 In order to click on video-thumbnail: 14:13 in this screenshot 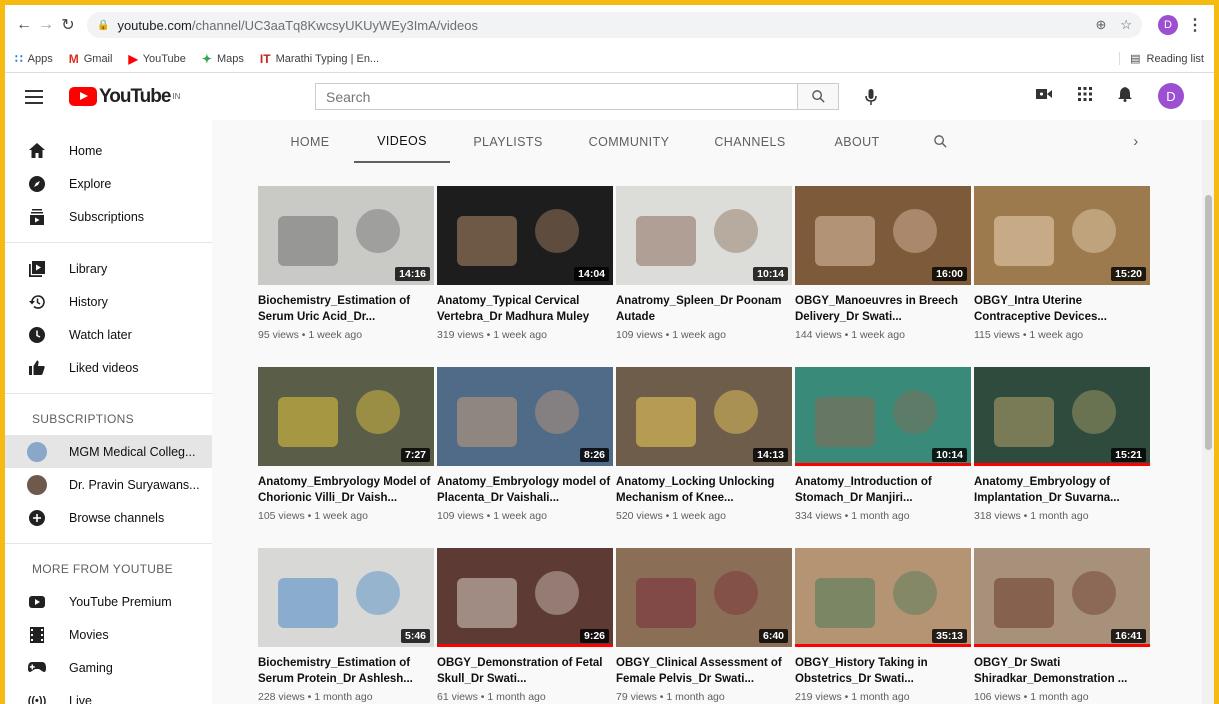, I will do `click(704, 416)`.